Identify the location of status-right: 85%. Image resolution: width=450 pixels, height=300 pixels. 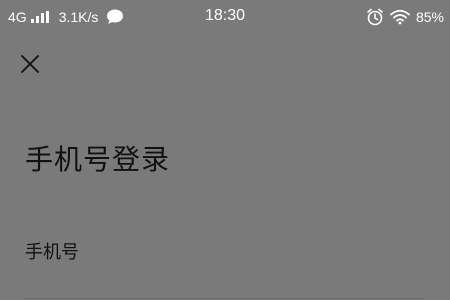
(405, 17).